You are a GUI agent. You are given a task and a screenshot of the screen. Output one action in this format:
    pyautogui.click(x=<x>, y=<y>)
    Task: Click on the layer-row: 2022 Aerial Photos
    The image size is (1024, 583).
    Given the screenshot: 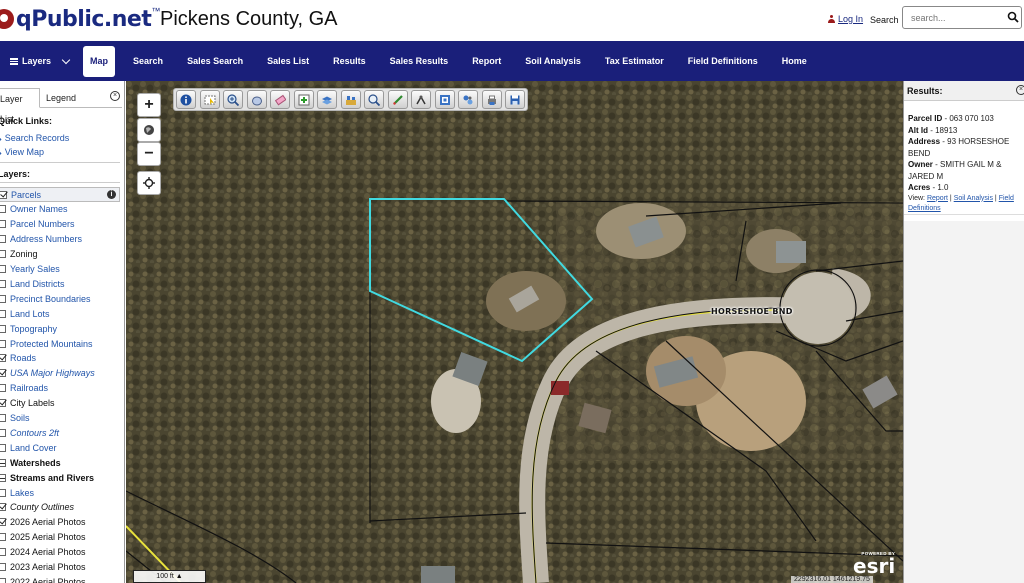 What is the action you would take?
    pyautogui.click(x=60, y=578)
    